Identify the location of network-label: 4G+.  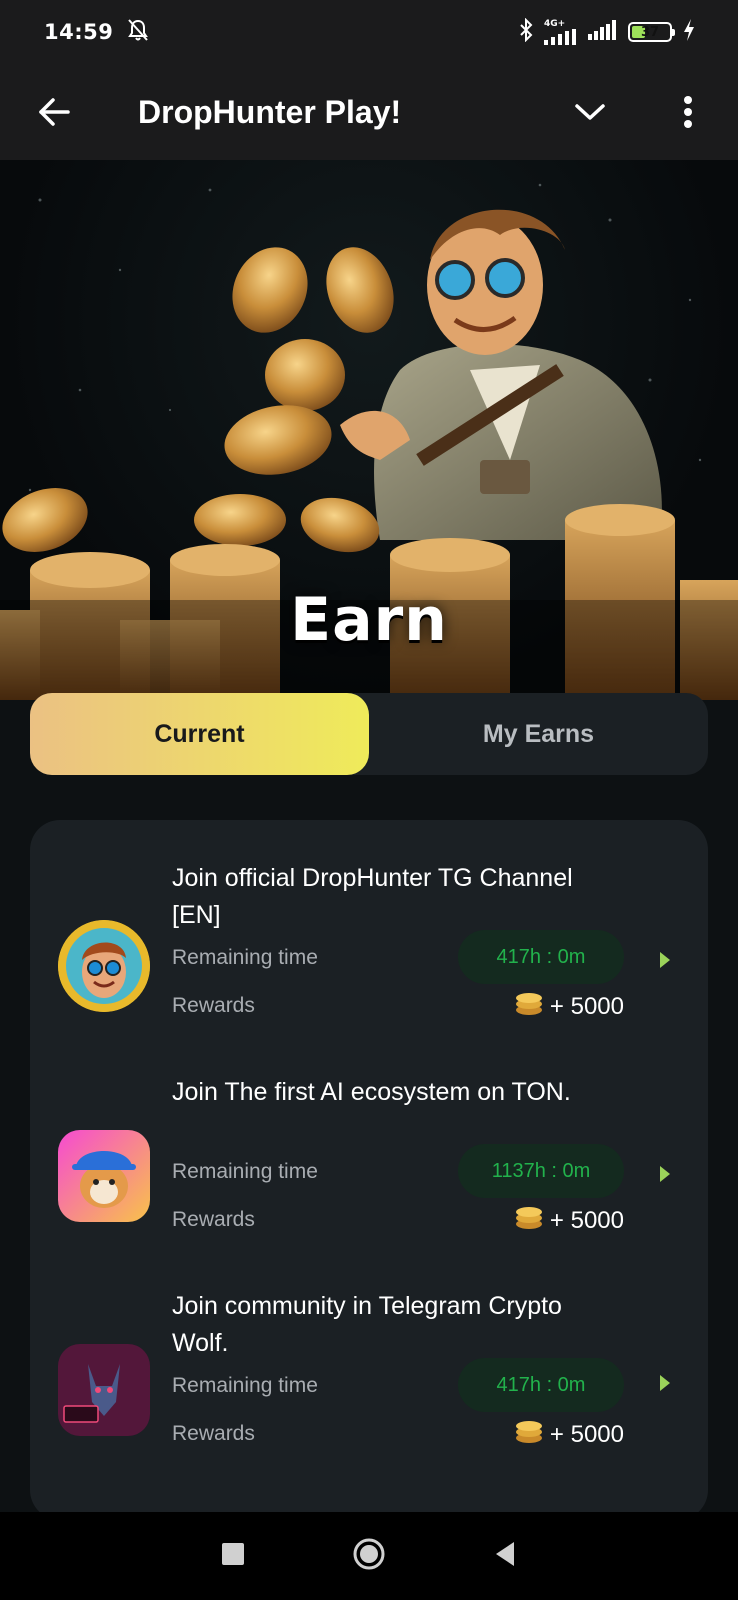
(555, 23).